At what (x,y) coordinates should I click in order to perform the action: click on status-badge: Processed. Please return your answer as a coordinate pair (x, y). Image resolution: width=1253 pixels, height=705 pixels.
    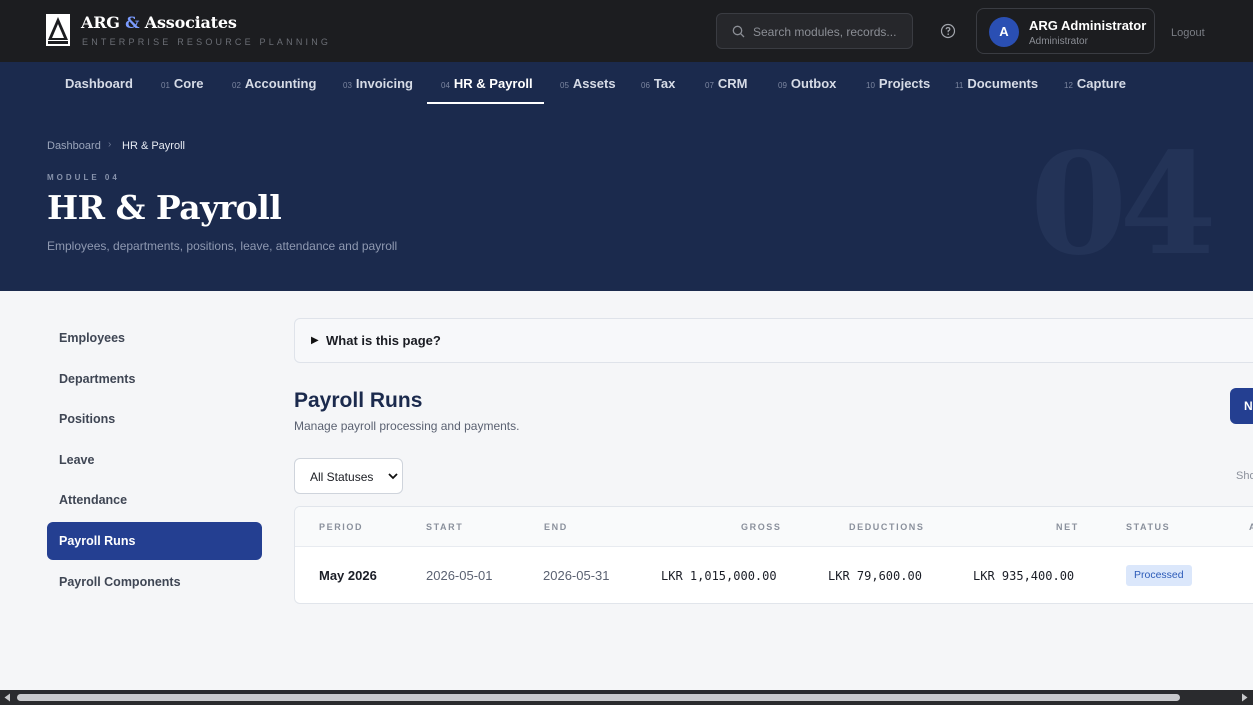
    Looking at the image, I should click on (1159, 575).